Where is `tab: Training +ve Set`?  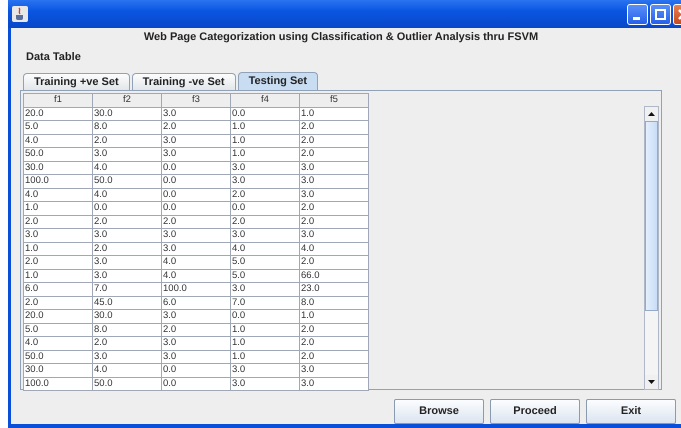
tab: Training +ve Set is located at coordinates (76, 81).